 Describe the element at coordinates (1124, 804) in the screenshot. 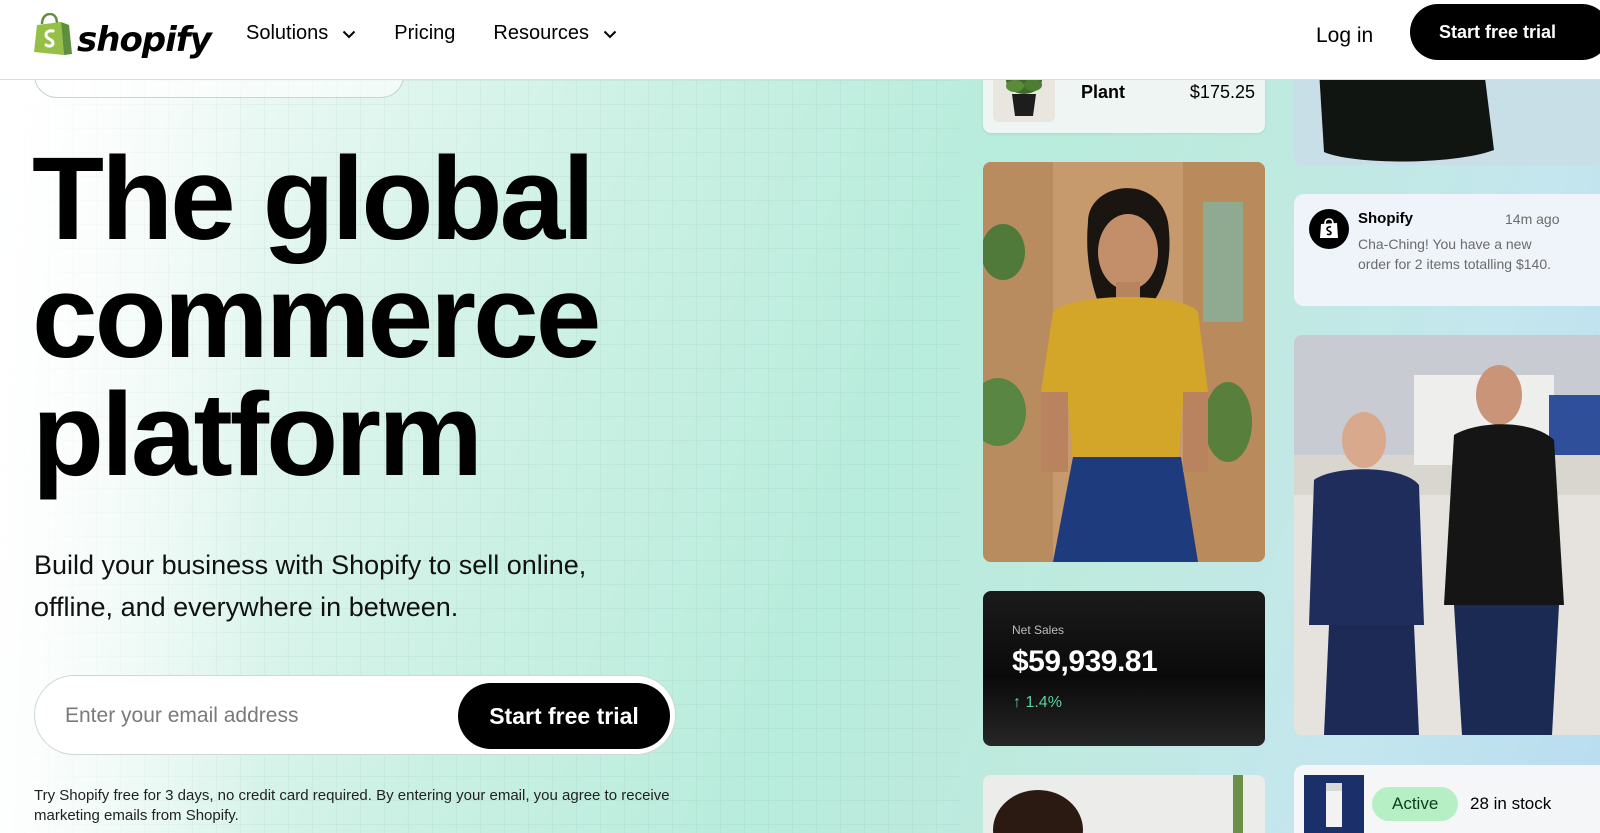

I see `merchant-photo-bottom` at that location.